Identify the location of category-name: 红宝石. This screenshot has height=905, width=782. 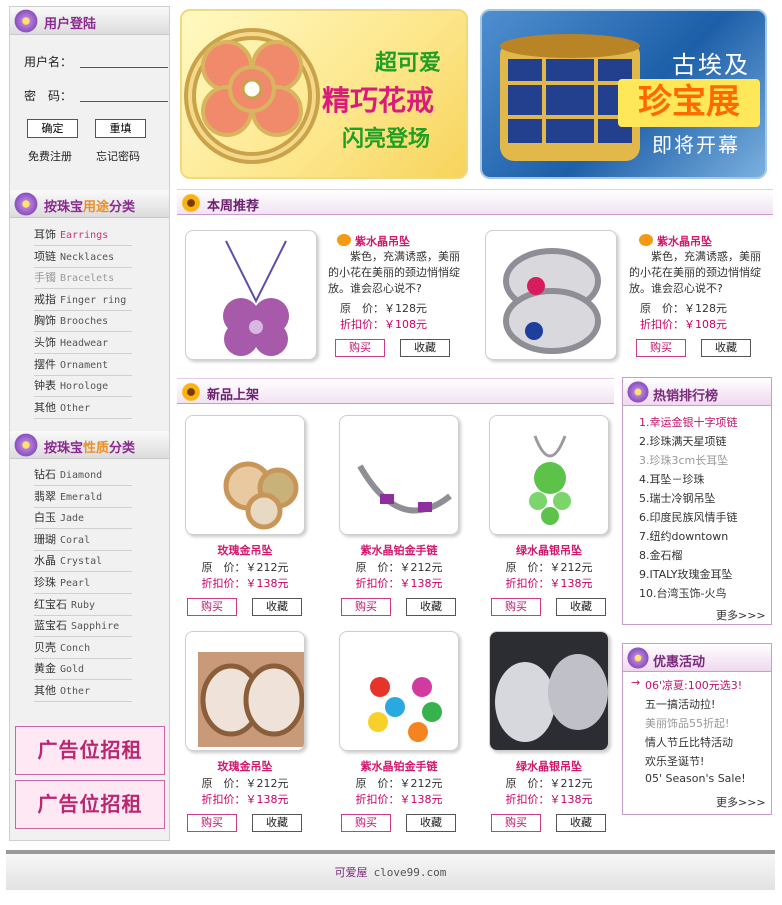
(50, 604).